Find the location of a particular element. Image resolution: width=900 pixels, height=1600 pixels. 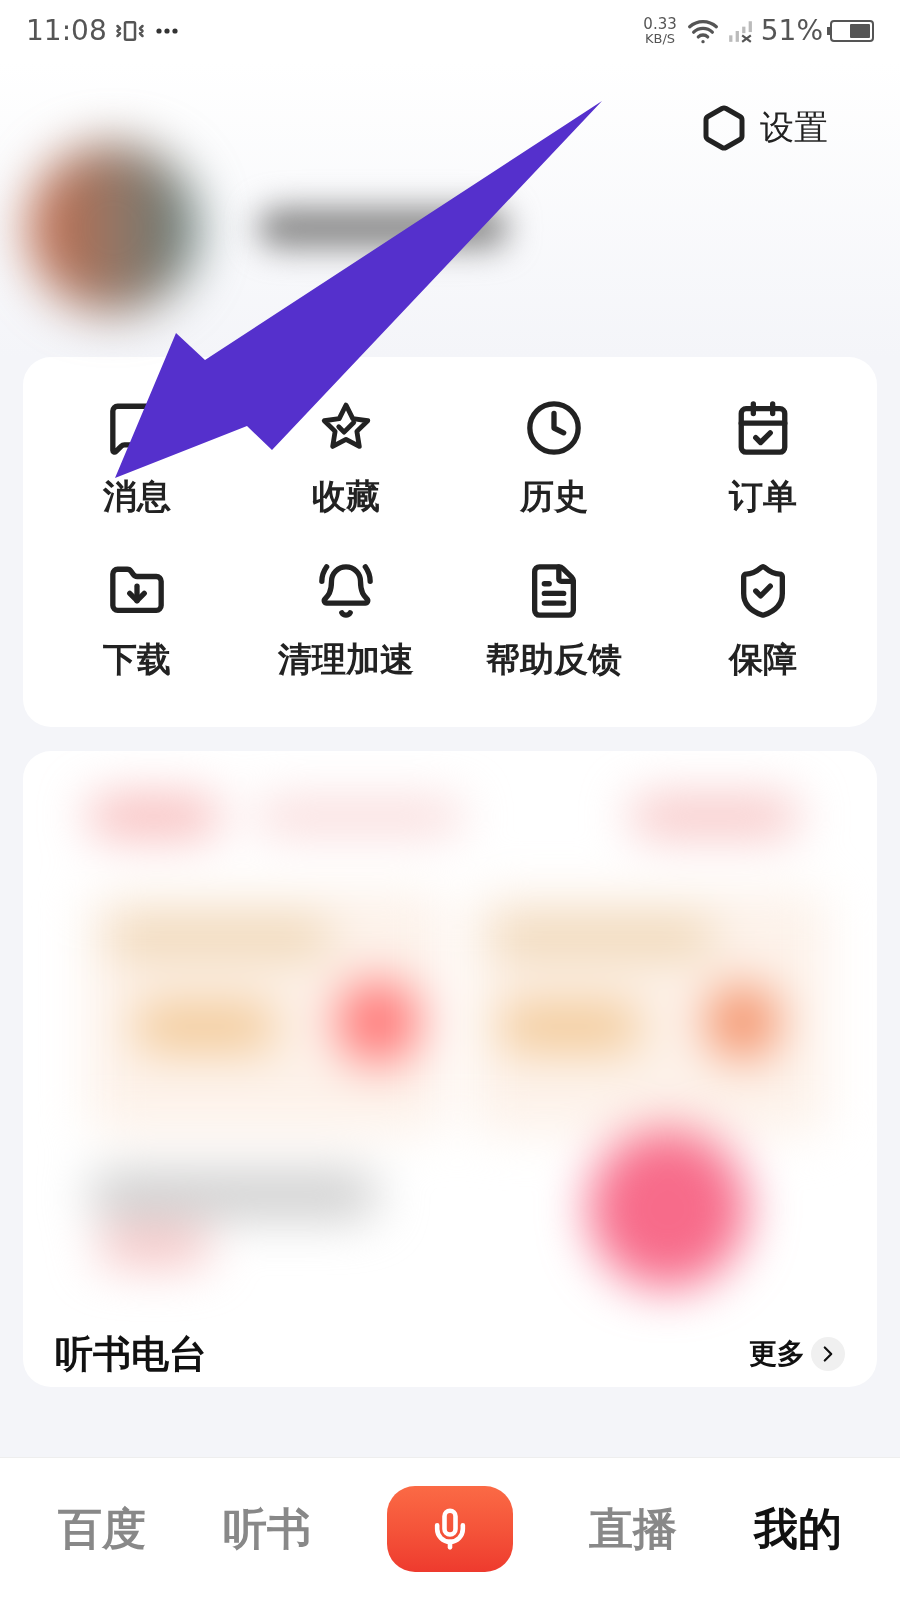

more-link: 更多 is located at coordinates (797, 1354).